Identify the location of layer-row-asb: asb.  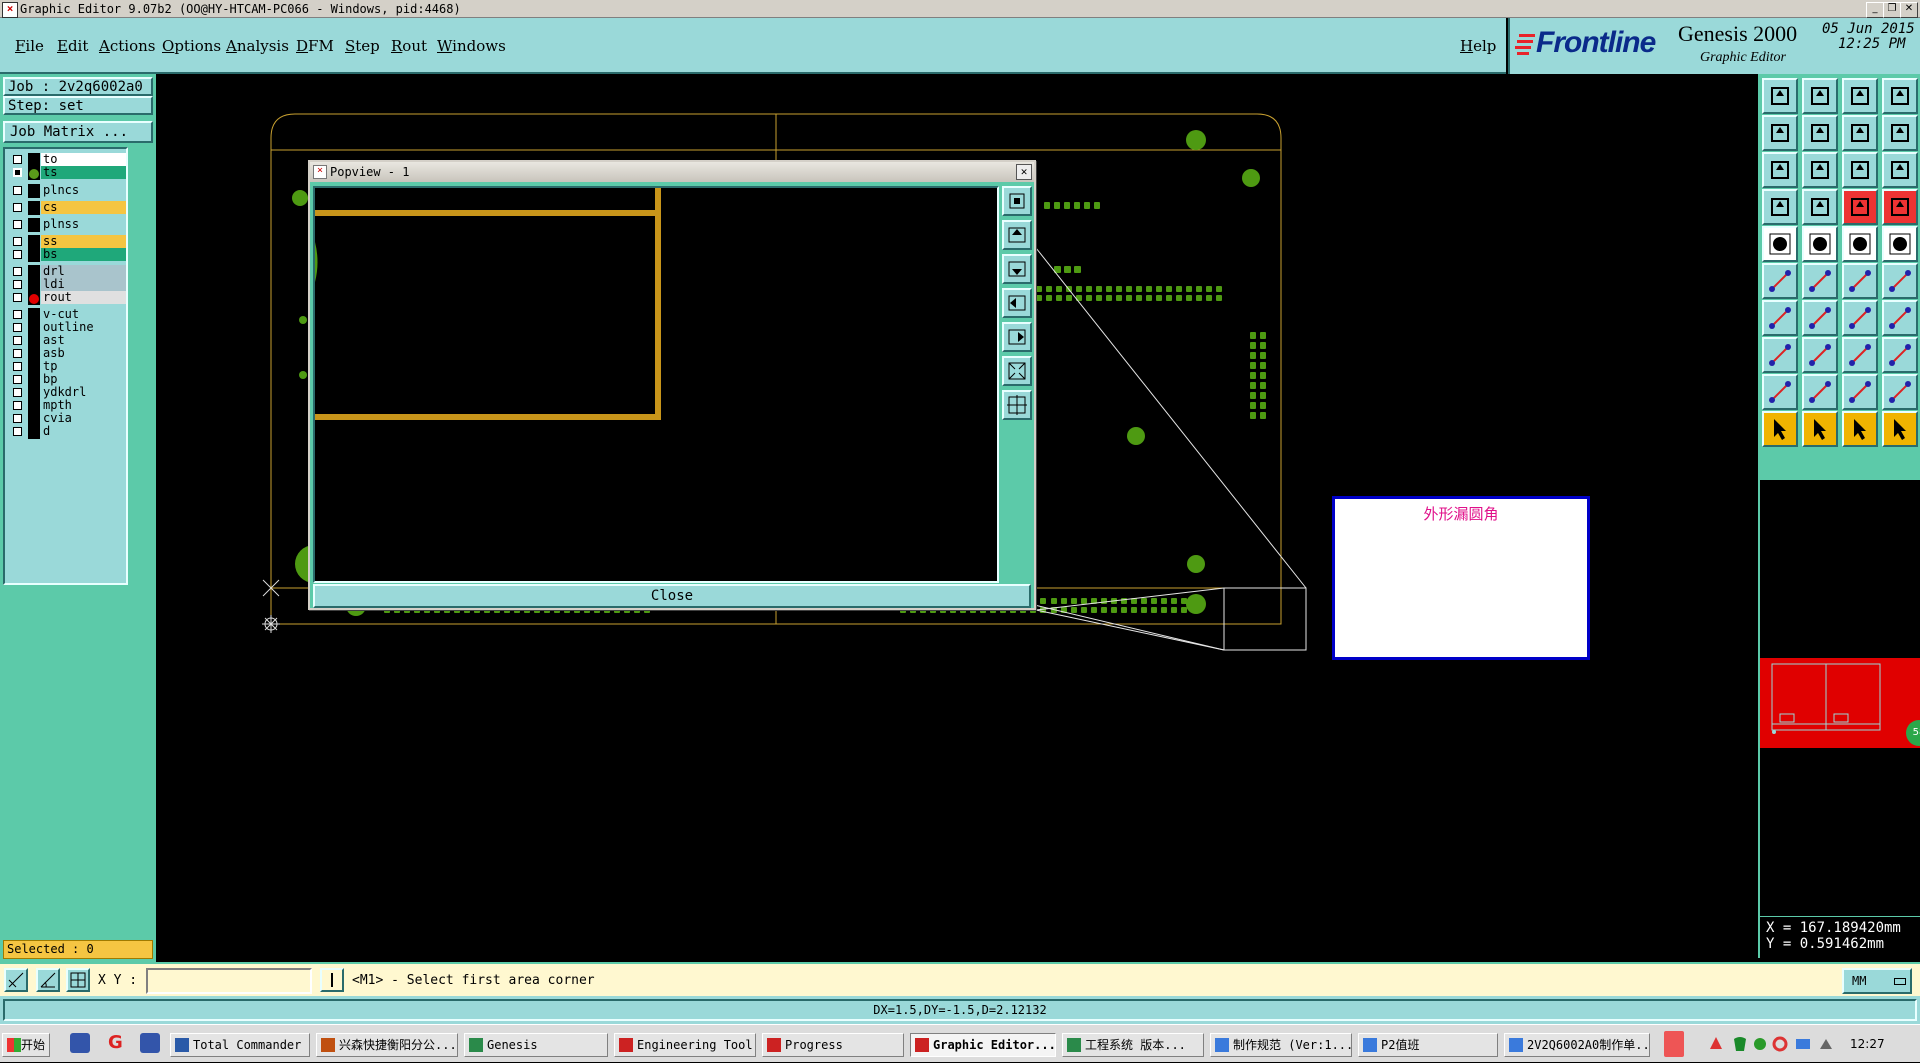
(67, 354).